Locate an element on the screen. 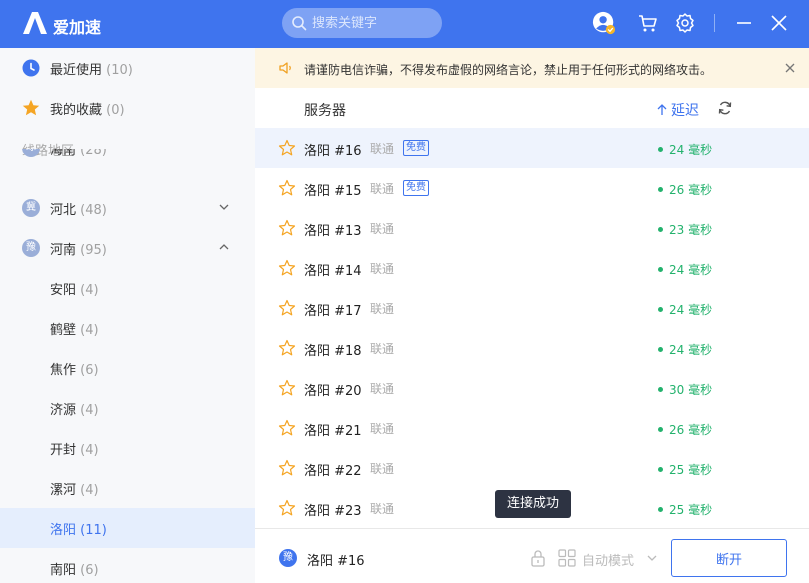 The width and height of the screenshot is (809, 583). server-row: 洛阳 #15 联通 免费 26 毫秒 is located at coordinates (532, 188).